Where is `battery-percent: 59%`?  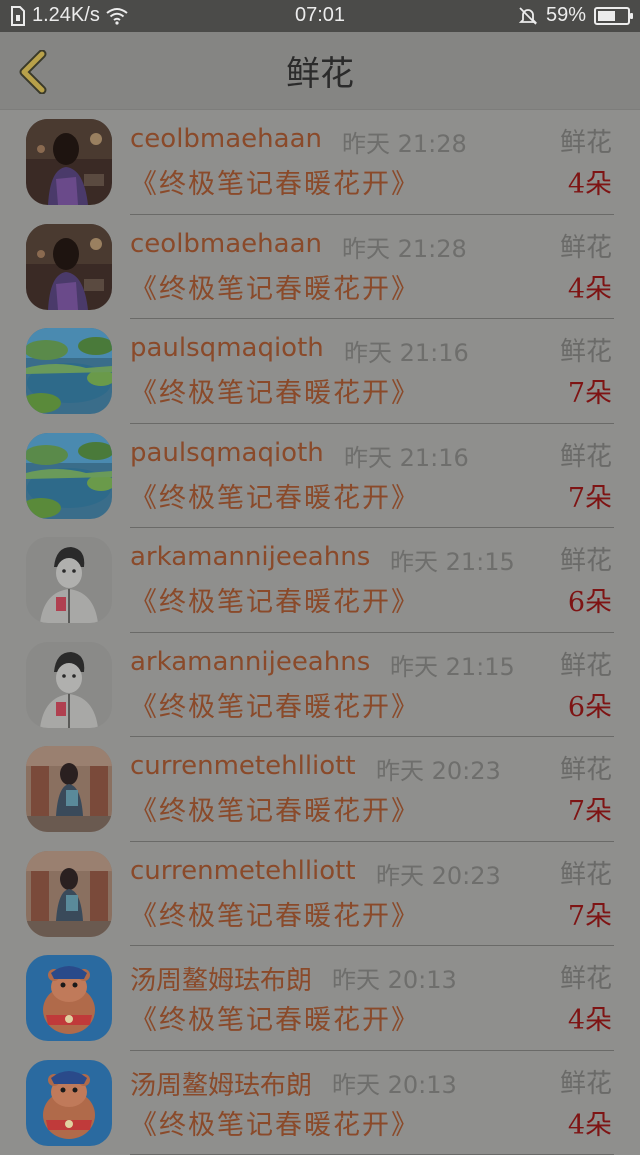
battery-percent: 59% is located at coordinates (566, 15).